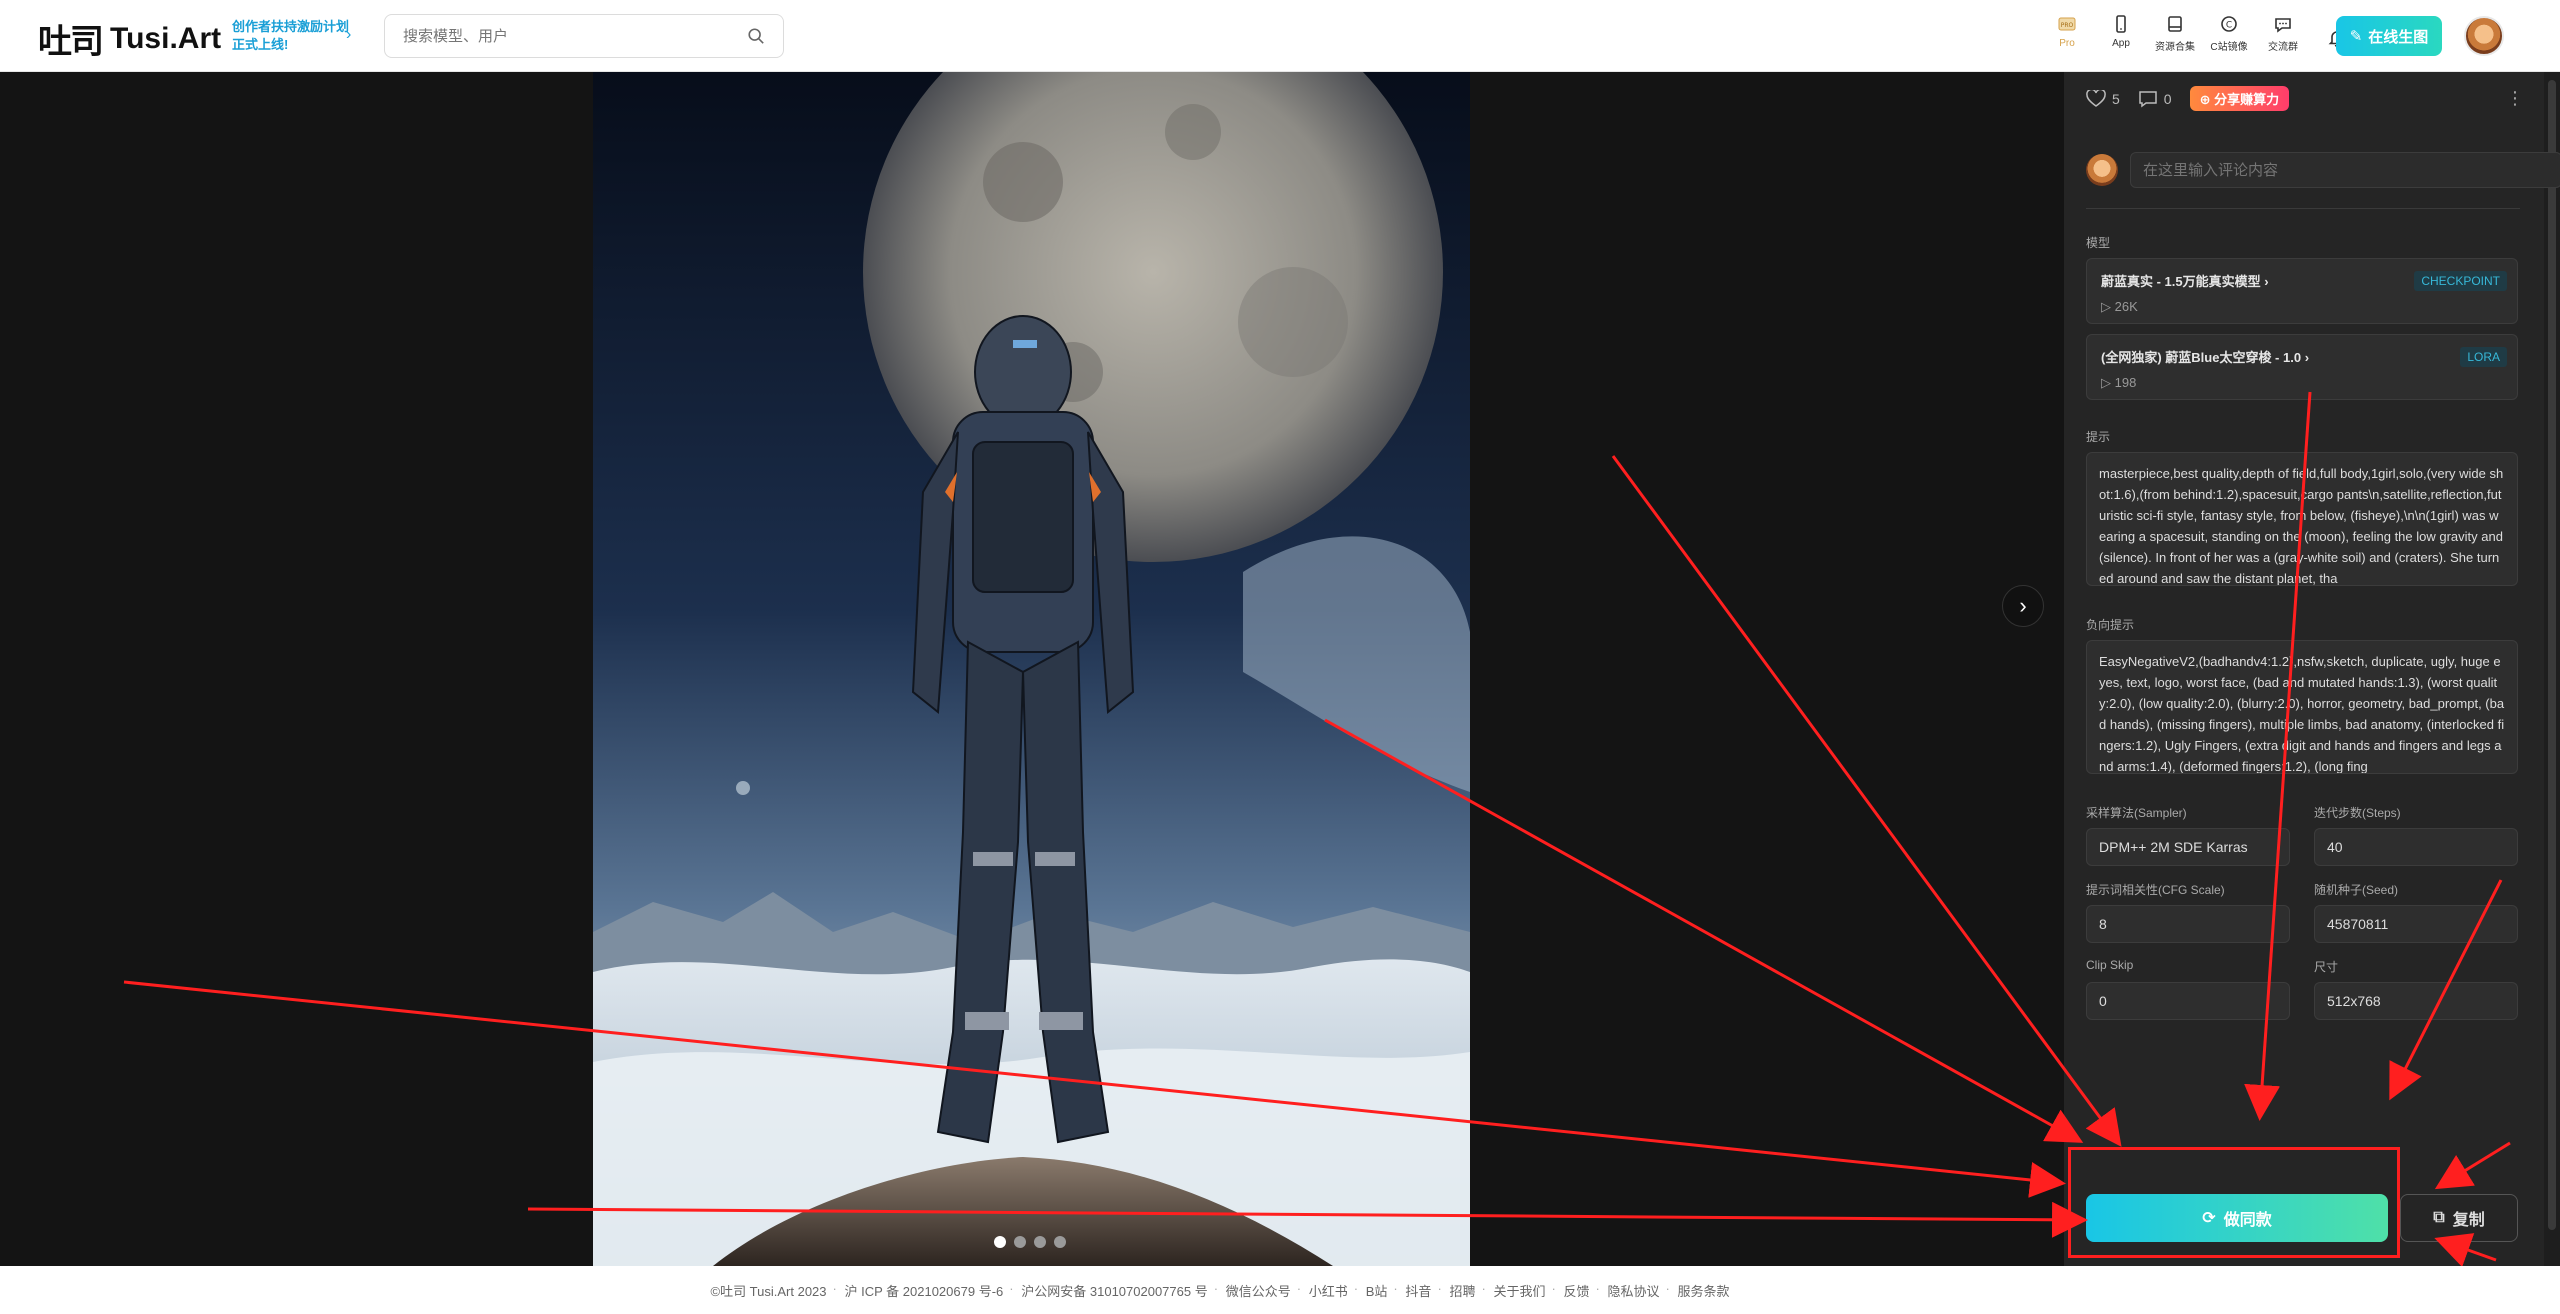 The image size is (2560, 1314). I want to click on model-tag: CHECKPOINT, so click(2460, 281).